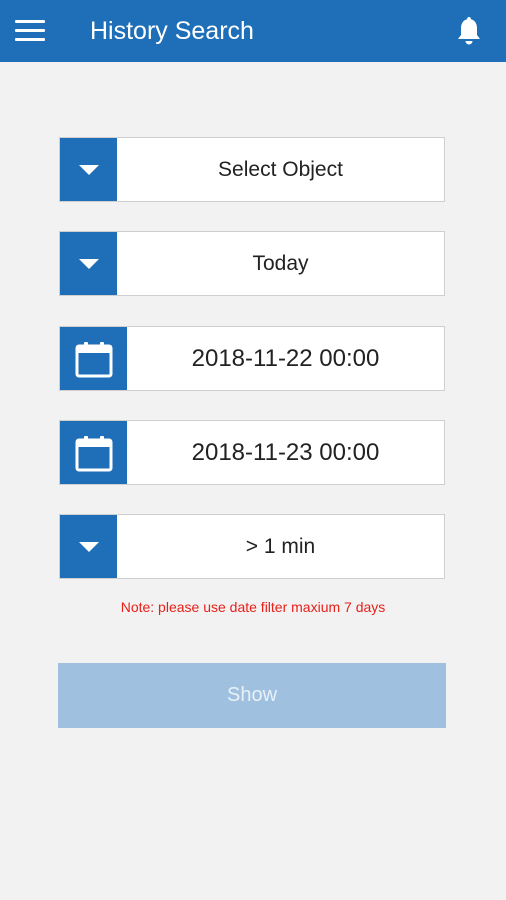  I want to click on bell-icon, so click(469, 31).